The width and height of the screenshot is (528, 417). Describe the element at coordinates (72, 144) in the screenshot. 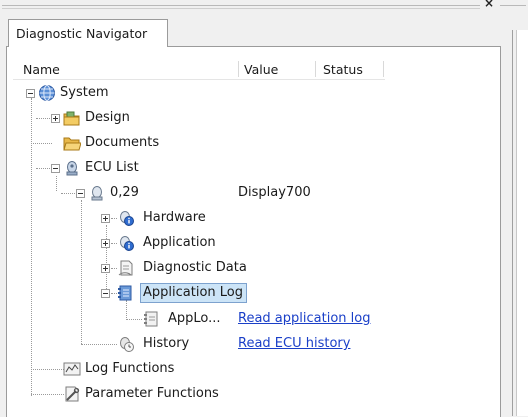

I see `folder-open-icon` at that location.